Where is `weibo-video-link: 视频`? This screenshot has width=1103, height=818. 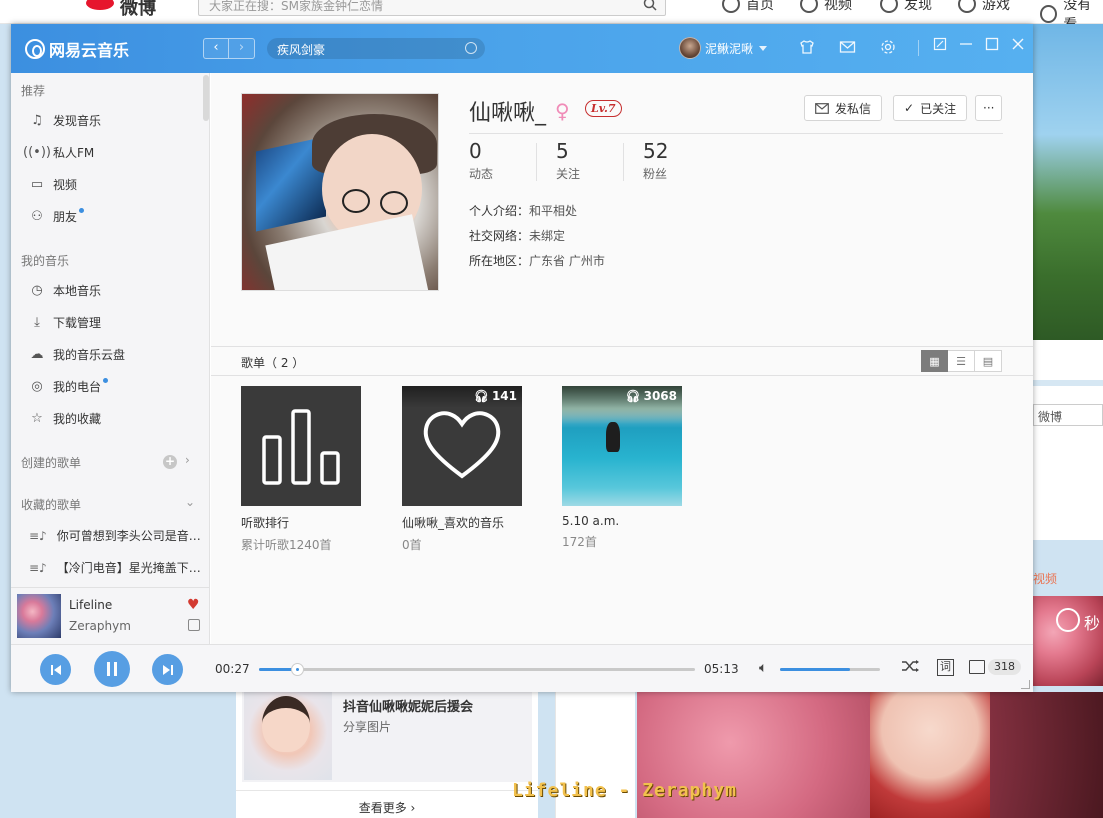
weibo-video-link: 视频 is located at coordinates (1045, 578).